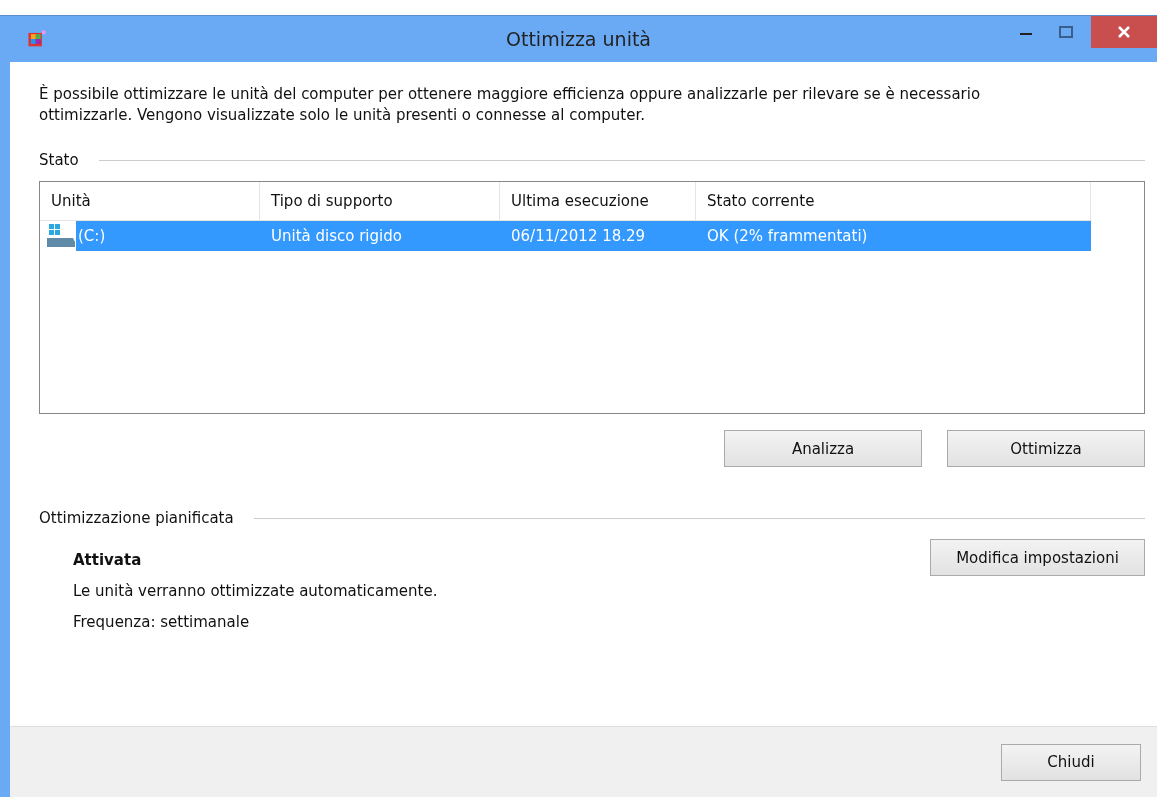  What do you see at coordinates (510, 105) in the screenshot?
I see `intro-text: È possibile ottimizzare le unità del computer per ottenere maggiore efficienza oppure analizzarle per rilevare se è necessario ottimizzarle. Vengono visualizzate solo le unità presenti o connesse al computer.` at bounding box center [510, 105].